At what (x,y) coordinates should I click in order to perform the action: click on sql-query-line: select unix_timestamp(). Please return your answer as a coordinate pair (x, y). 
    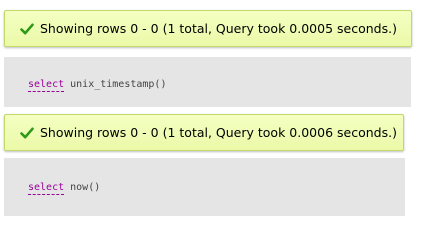
    Looking at the image, I should click on (97, 85).